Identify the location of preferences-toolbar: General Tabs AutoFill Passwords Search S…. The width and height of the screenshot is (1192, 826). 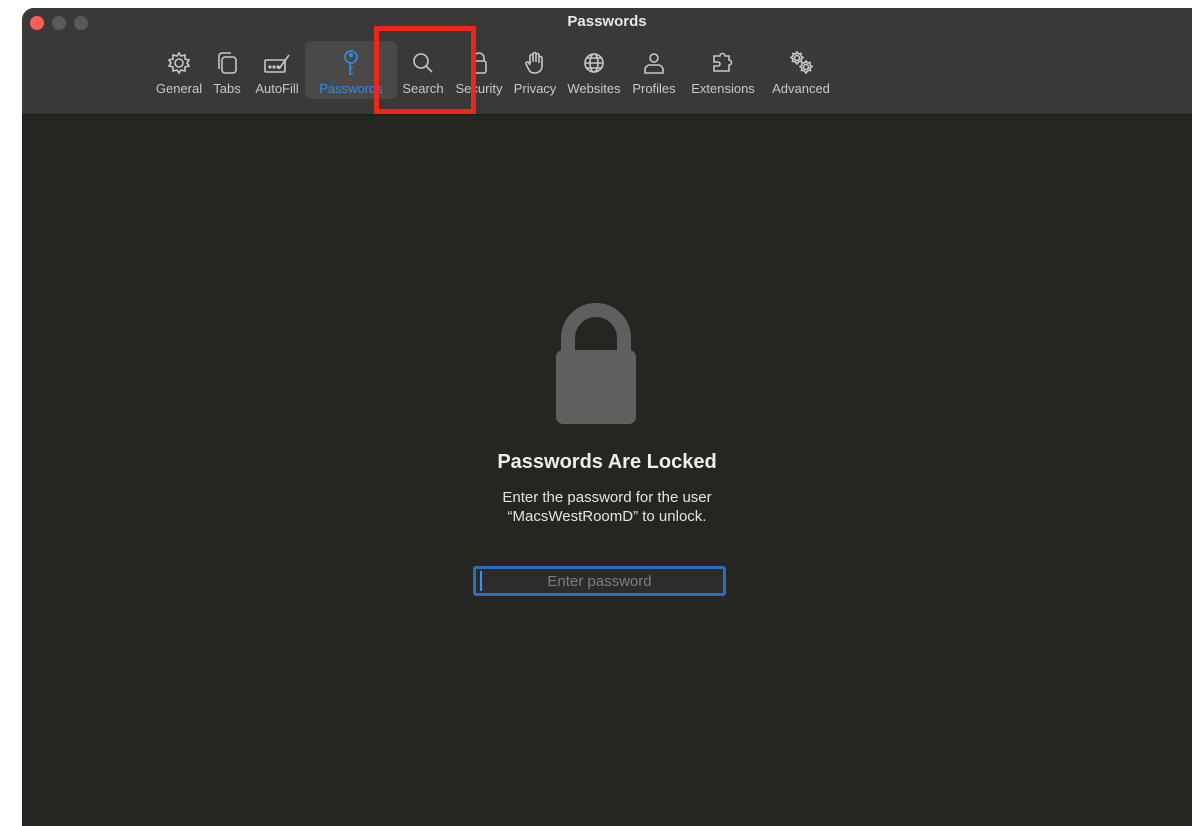
(495, 74).